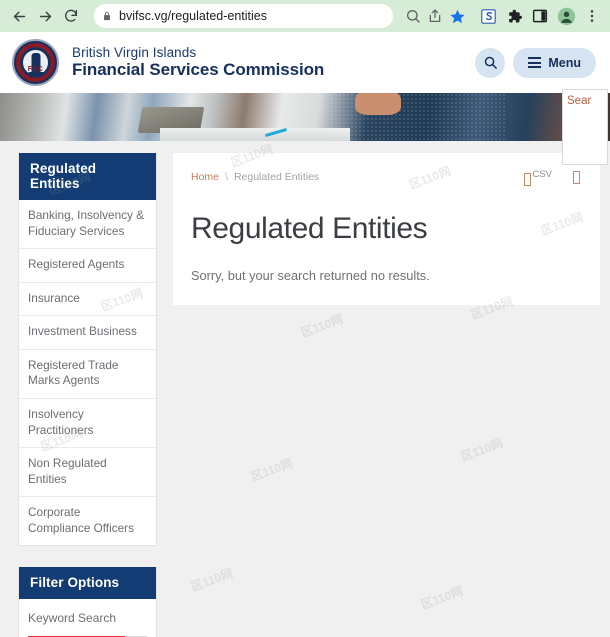 The image size is (610, 637). I want to click on sidebar-item-registered-trade-marks-agents: Registered Trade Marks Agents, so click(87, 374).